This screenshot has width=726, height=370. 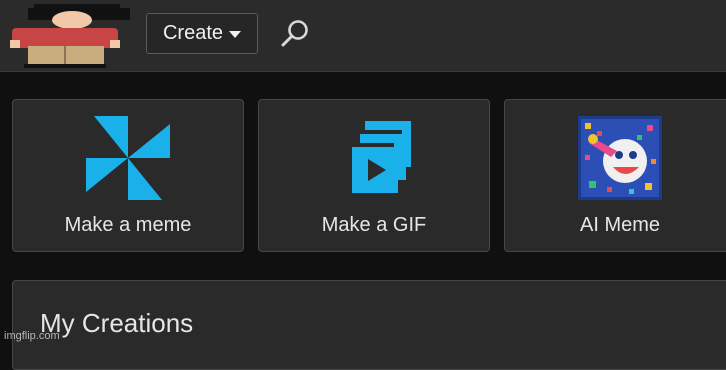 I want to click on card-label: Make a meme, so click(x=128, y=225).